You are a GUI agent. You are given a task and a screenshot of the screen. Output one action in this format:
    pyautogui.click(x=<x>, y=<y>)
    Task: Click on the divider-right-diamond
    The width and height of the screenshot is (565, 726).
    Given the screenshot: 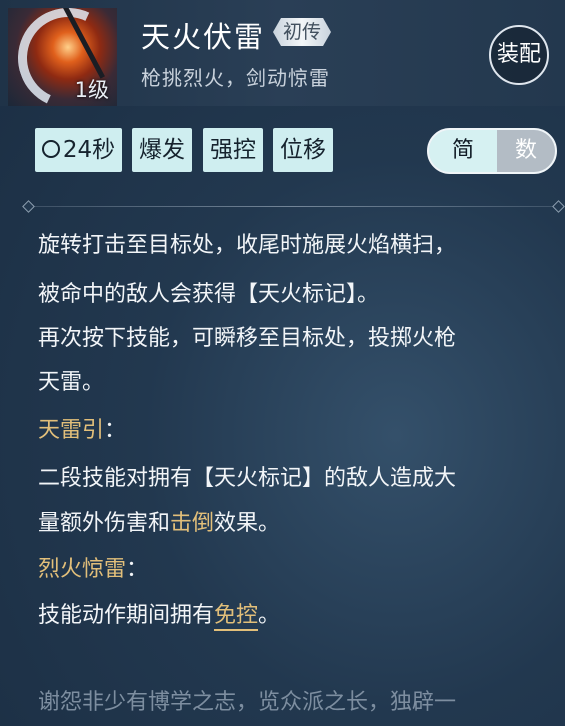 What is the action you would take?
    pyautogui.click(x=558, y=206)
    